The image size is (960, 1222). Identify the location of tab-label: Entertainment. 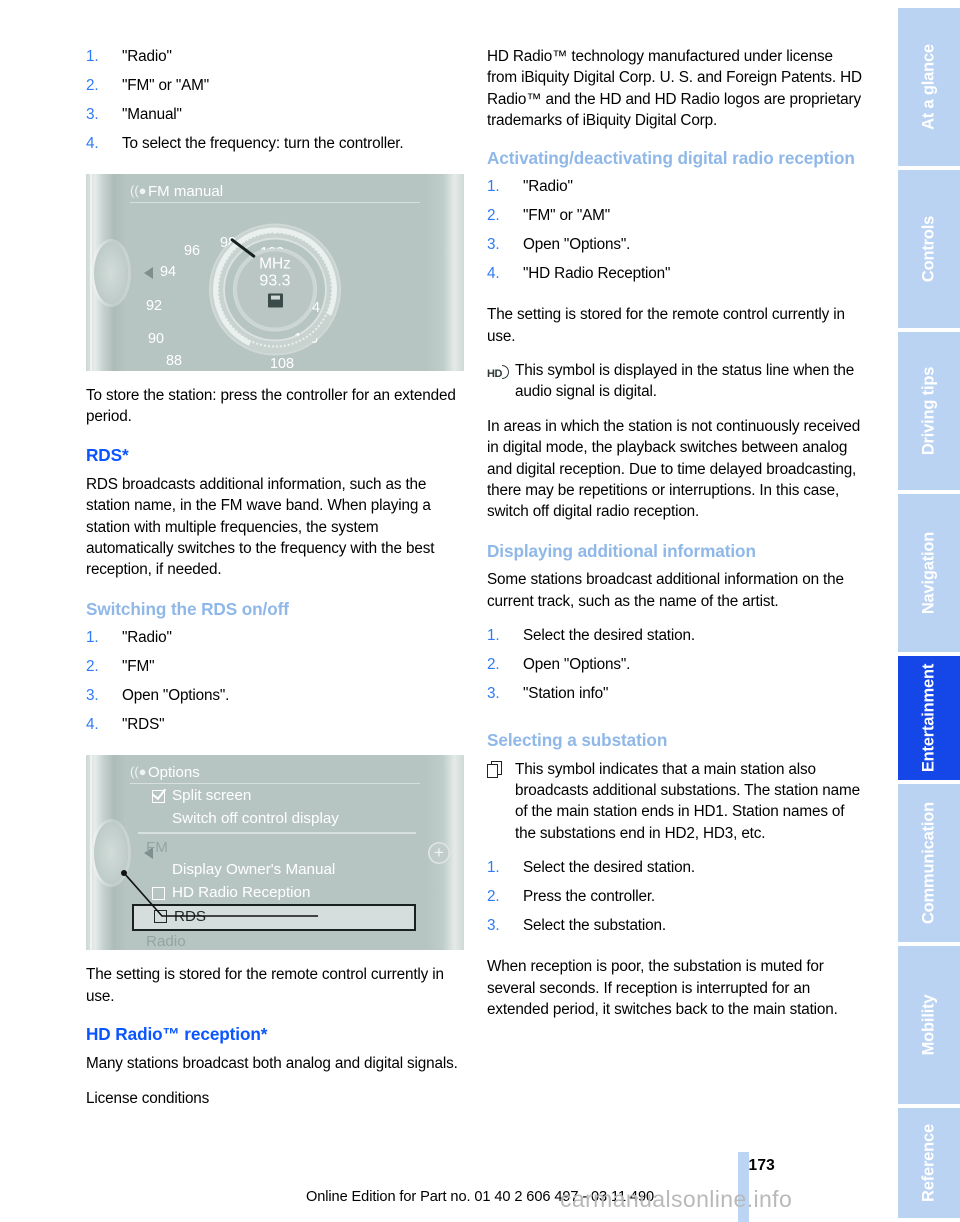
(928, 718).